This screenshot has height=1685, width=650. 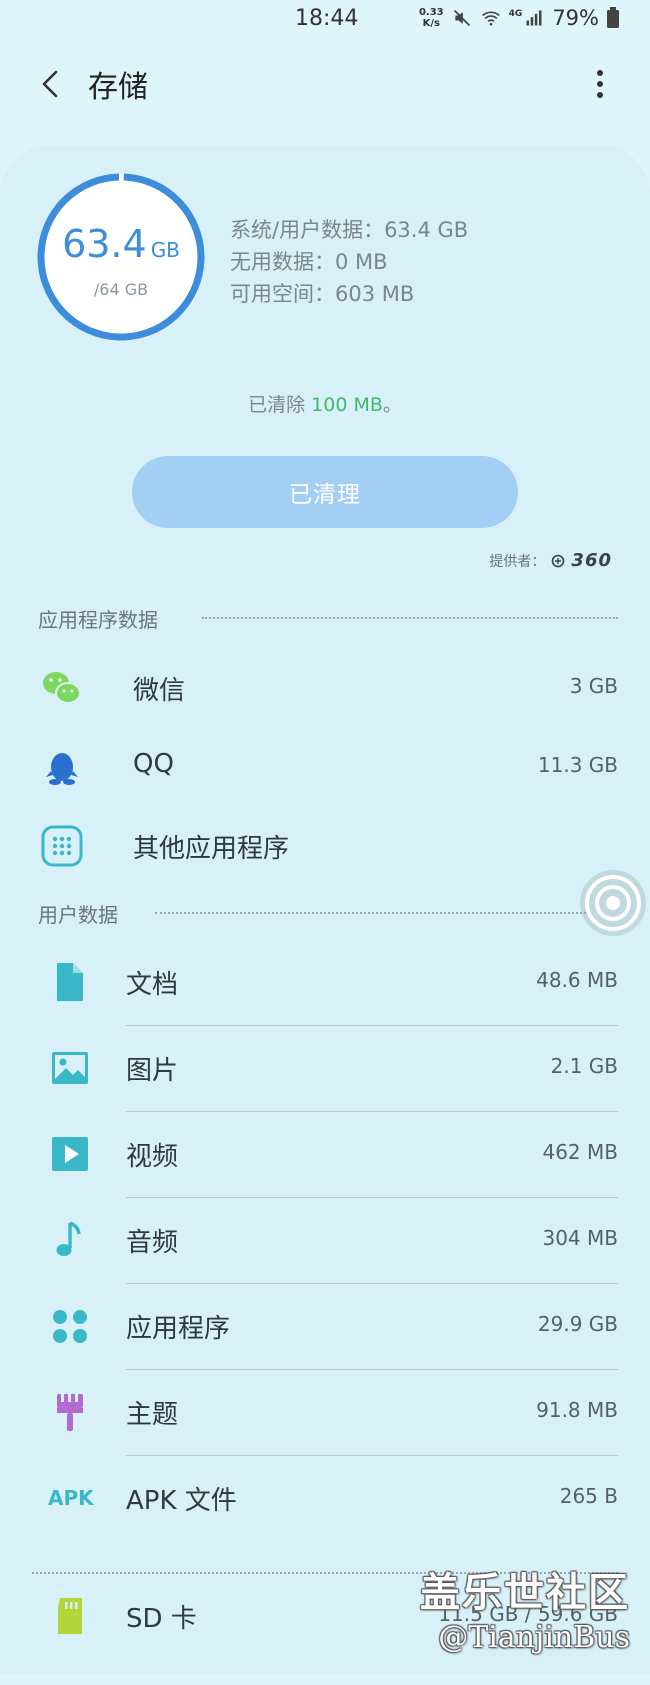 I want to click on apps-grid-icon, so click(x=62, y=846).